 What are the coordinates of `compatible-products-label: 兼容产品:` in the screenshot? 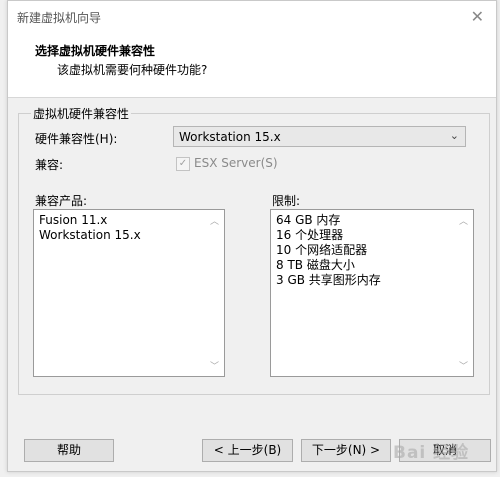 It's located at (61, 201).